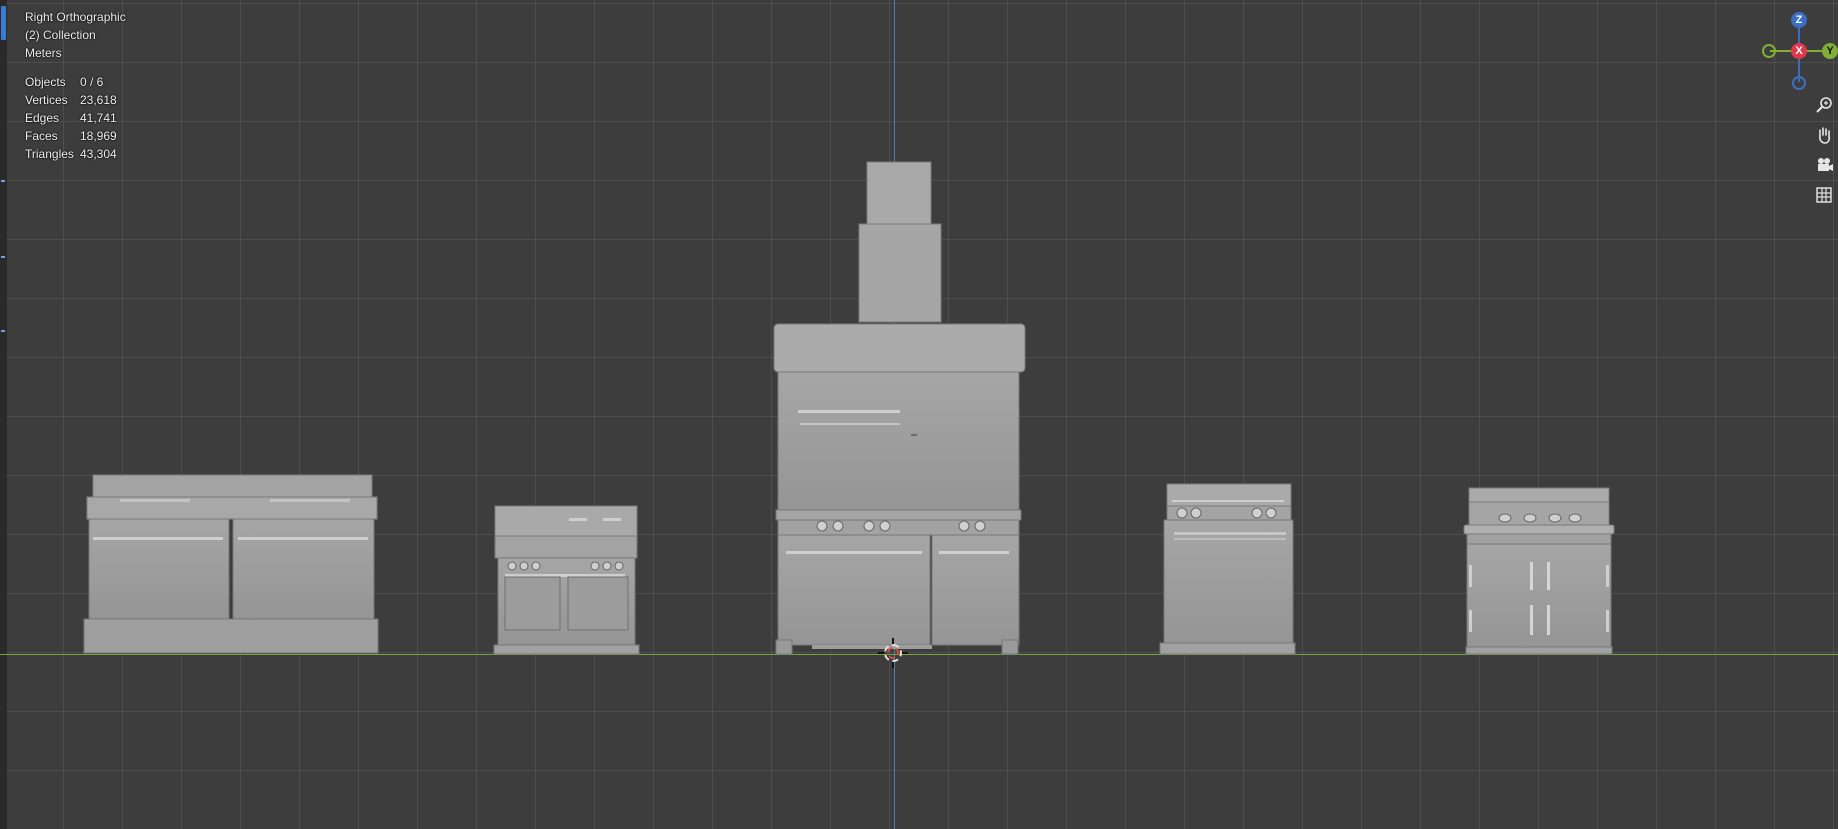 This screenshot has height=829, width=1838. I want to click on range-medium, so click(1227, 569).